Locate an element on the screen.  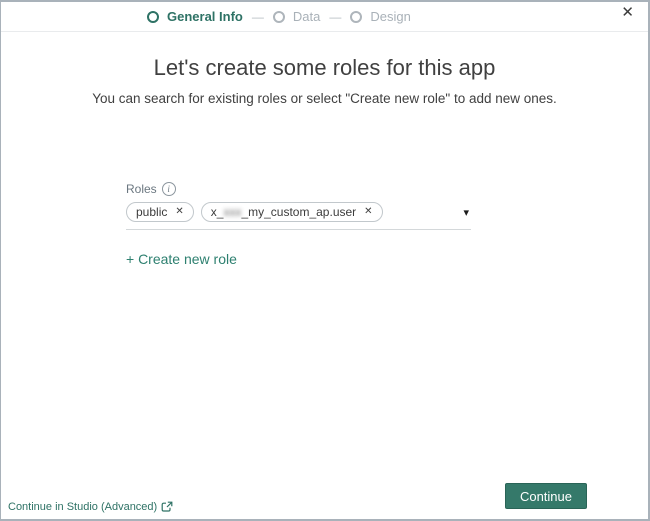
roles-select-field: public ✕ x_xxx_my_custom_ap.user ✕ ▾ is located at coordinates (298, 216).